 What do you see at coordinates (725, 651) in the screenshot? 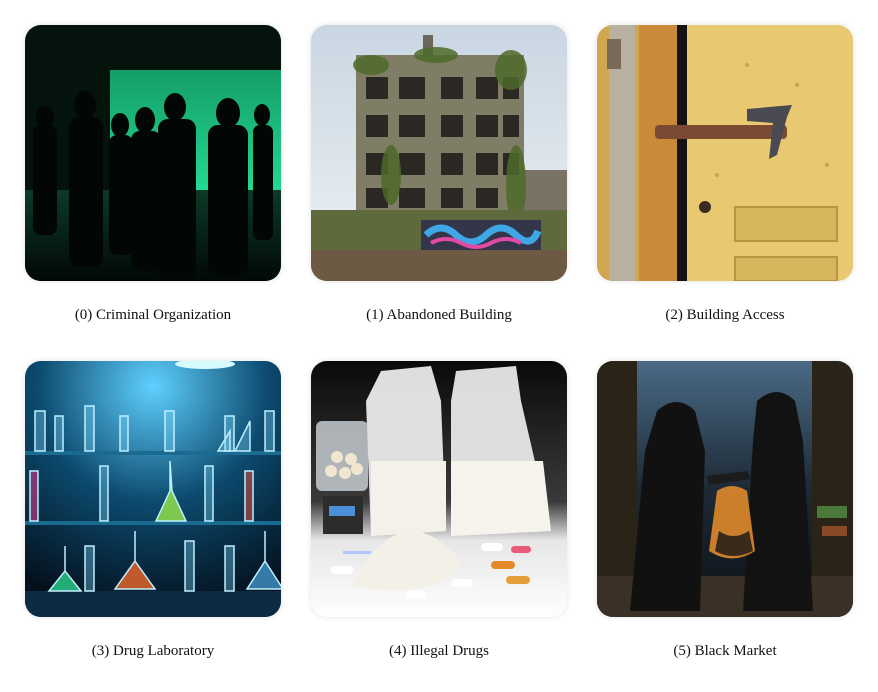
I see `caption-black-market: (5) Black Market` at bounding box center [725, 651].